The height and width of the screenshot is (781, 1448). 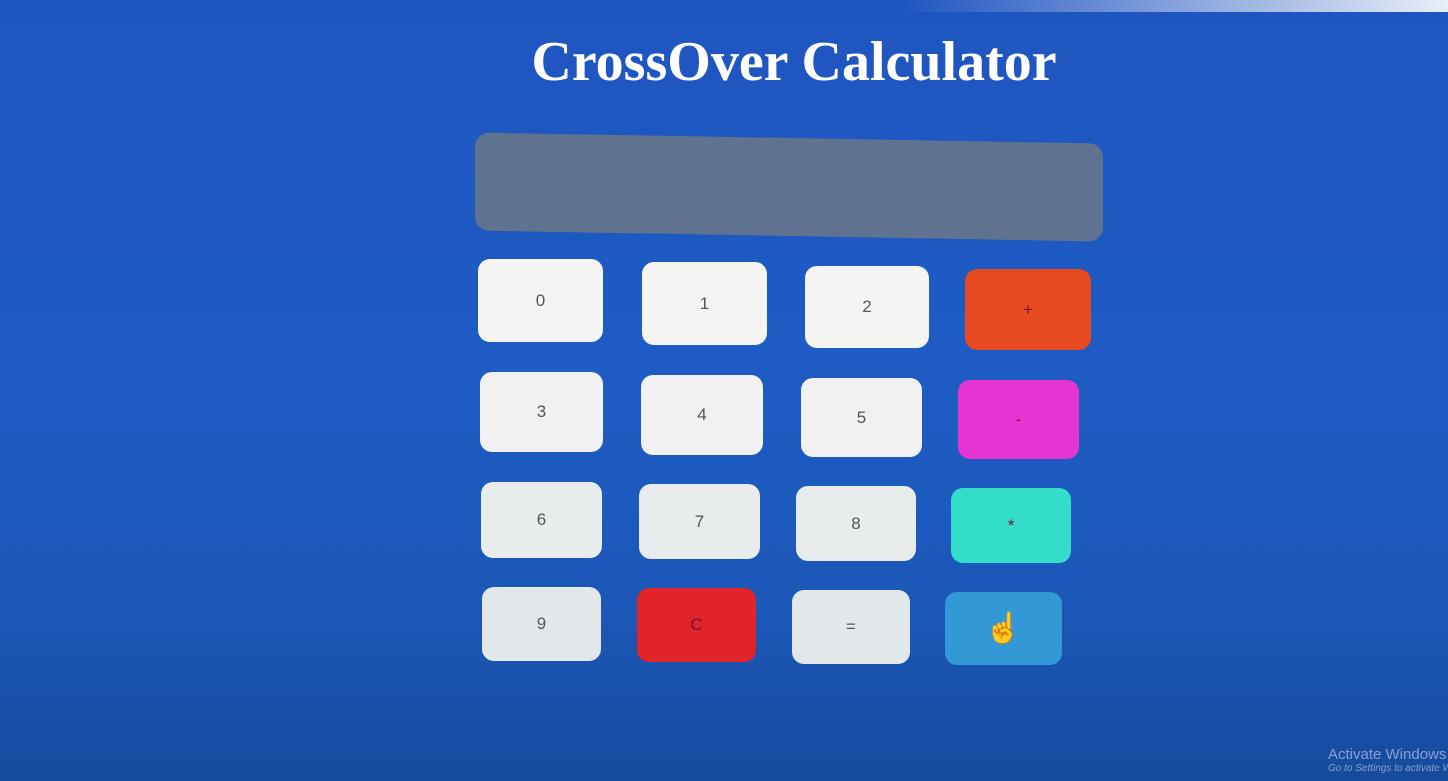 I want to click on key-label: +, so click(x=1028, y=309).